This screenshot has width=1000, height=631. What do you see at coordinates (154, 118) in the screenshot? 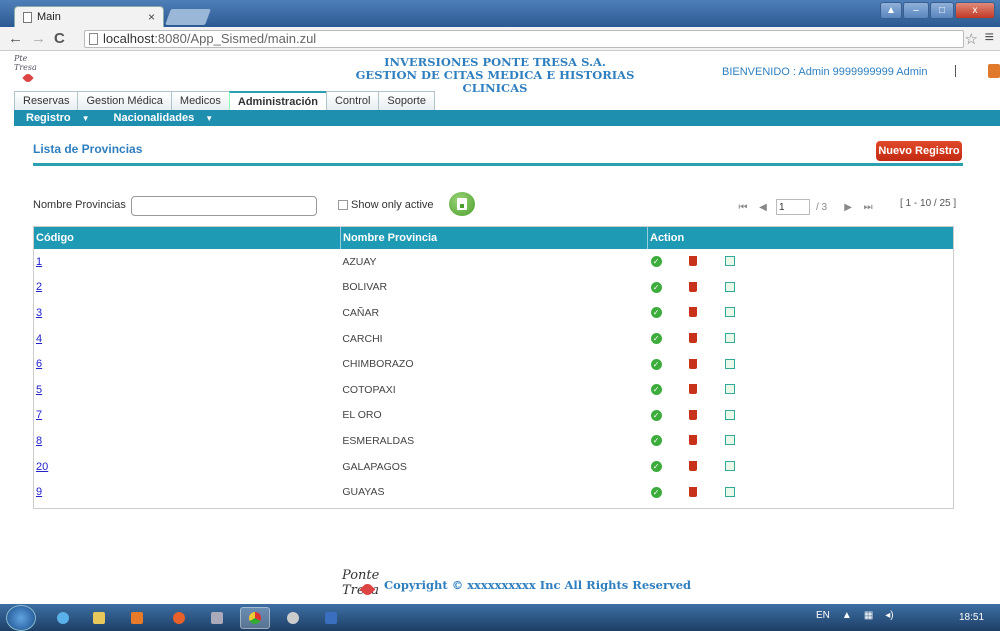
I see `menu-nacionalidades-label: Nacionalidades` at bounding box center [154, 118].